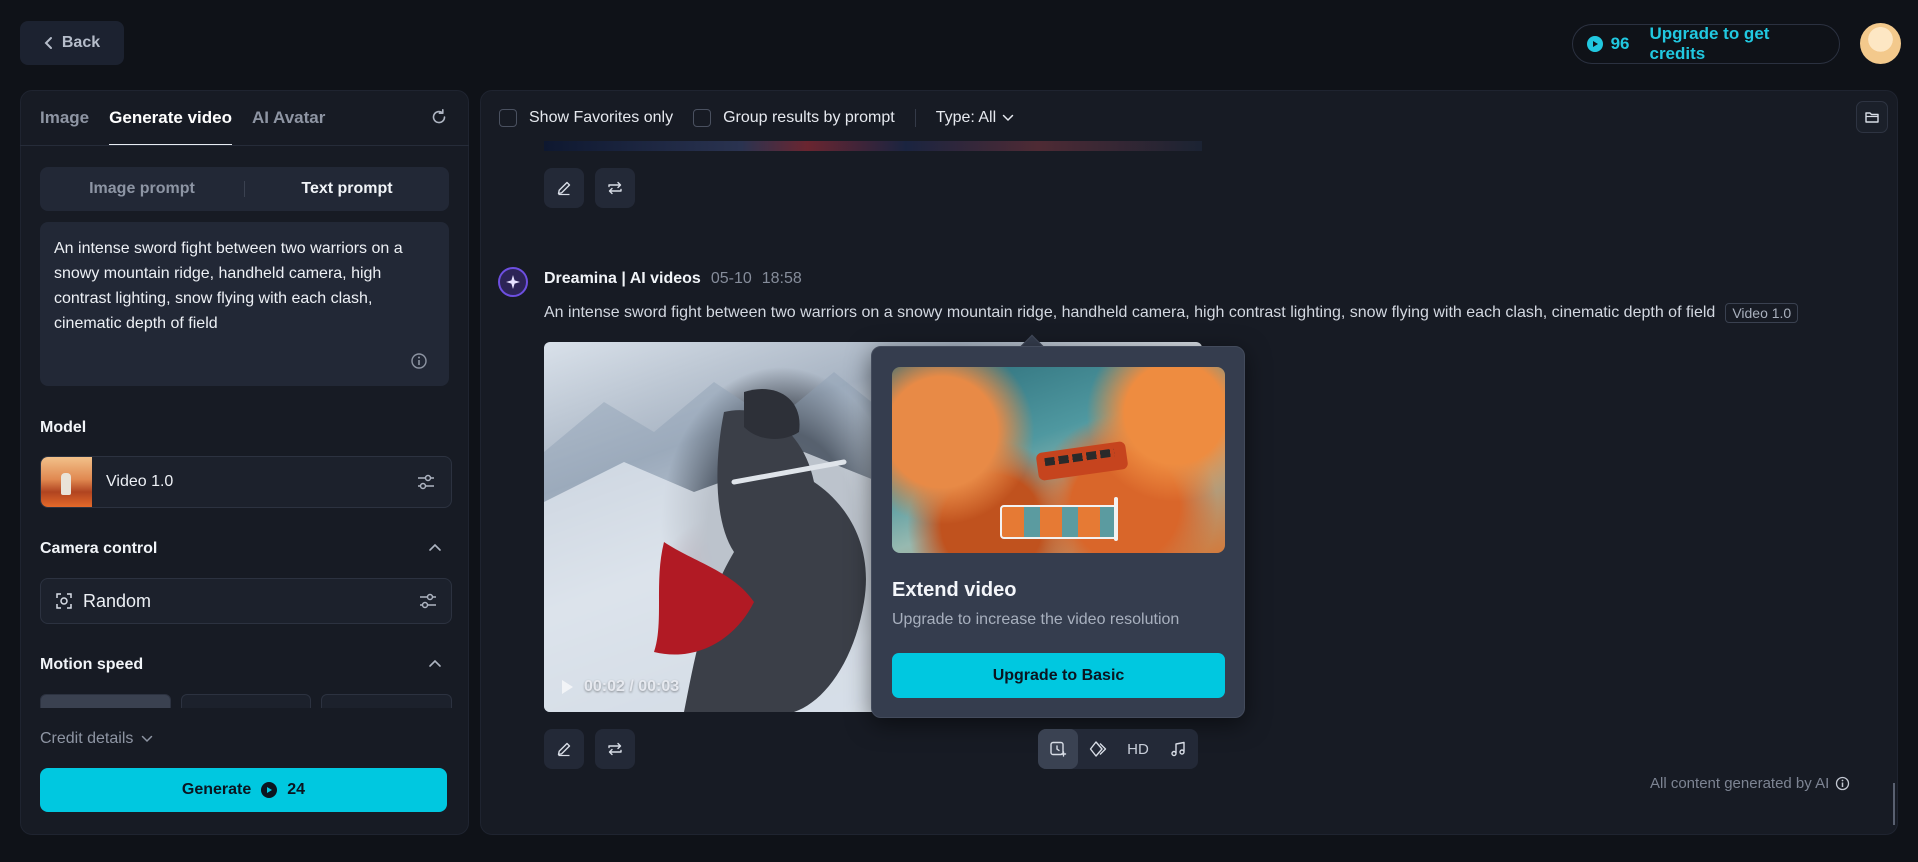 The height and width of the screenshot is (862, 1918). I want to click on refresh-icon, so click(439, 117).